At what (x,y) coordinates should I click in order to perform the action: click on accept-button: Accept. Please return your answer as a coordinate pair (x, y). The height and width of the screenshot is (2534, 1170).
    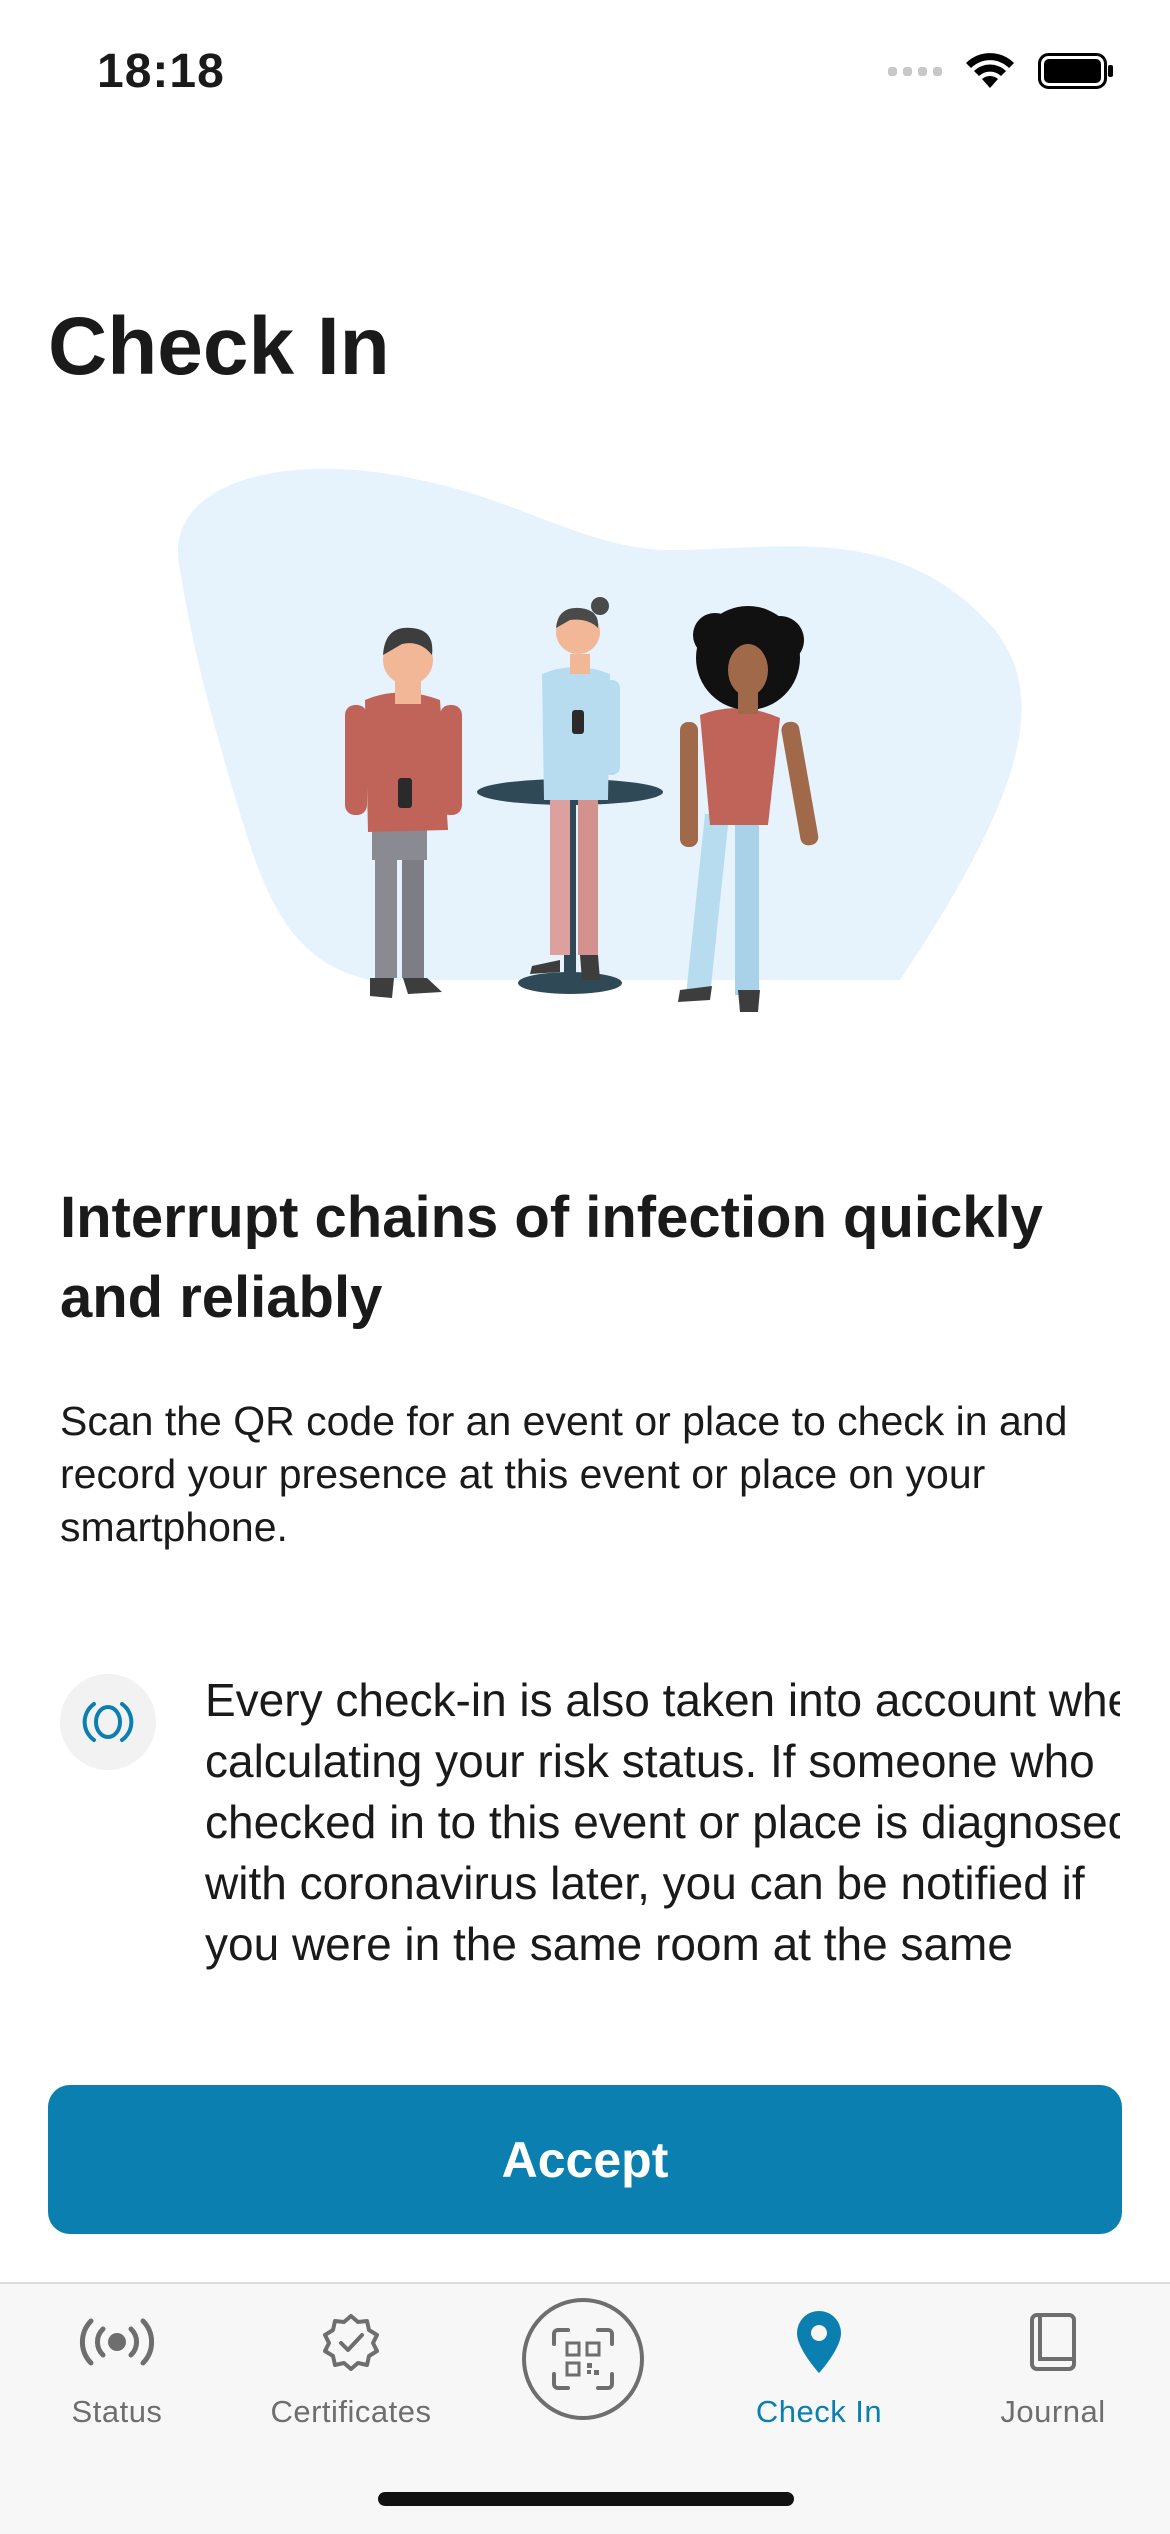
    Looking at the image, I should click on (585, 2159).